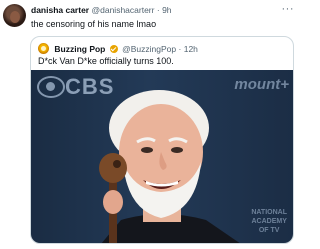  I want to click on hand, so click(113, 202).